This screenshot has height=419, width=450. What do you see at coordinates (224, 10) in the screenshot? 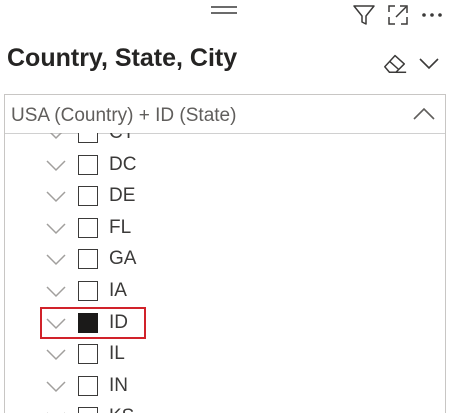
I see `drag-handle-icon` at bounding box center [224, 10].